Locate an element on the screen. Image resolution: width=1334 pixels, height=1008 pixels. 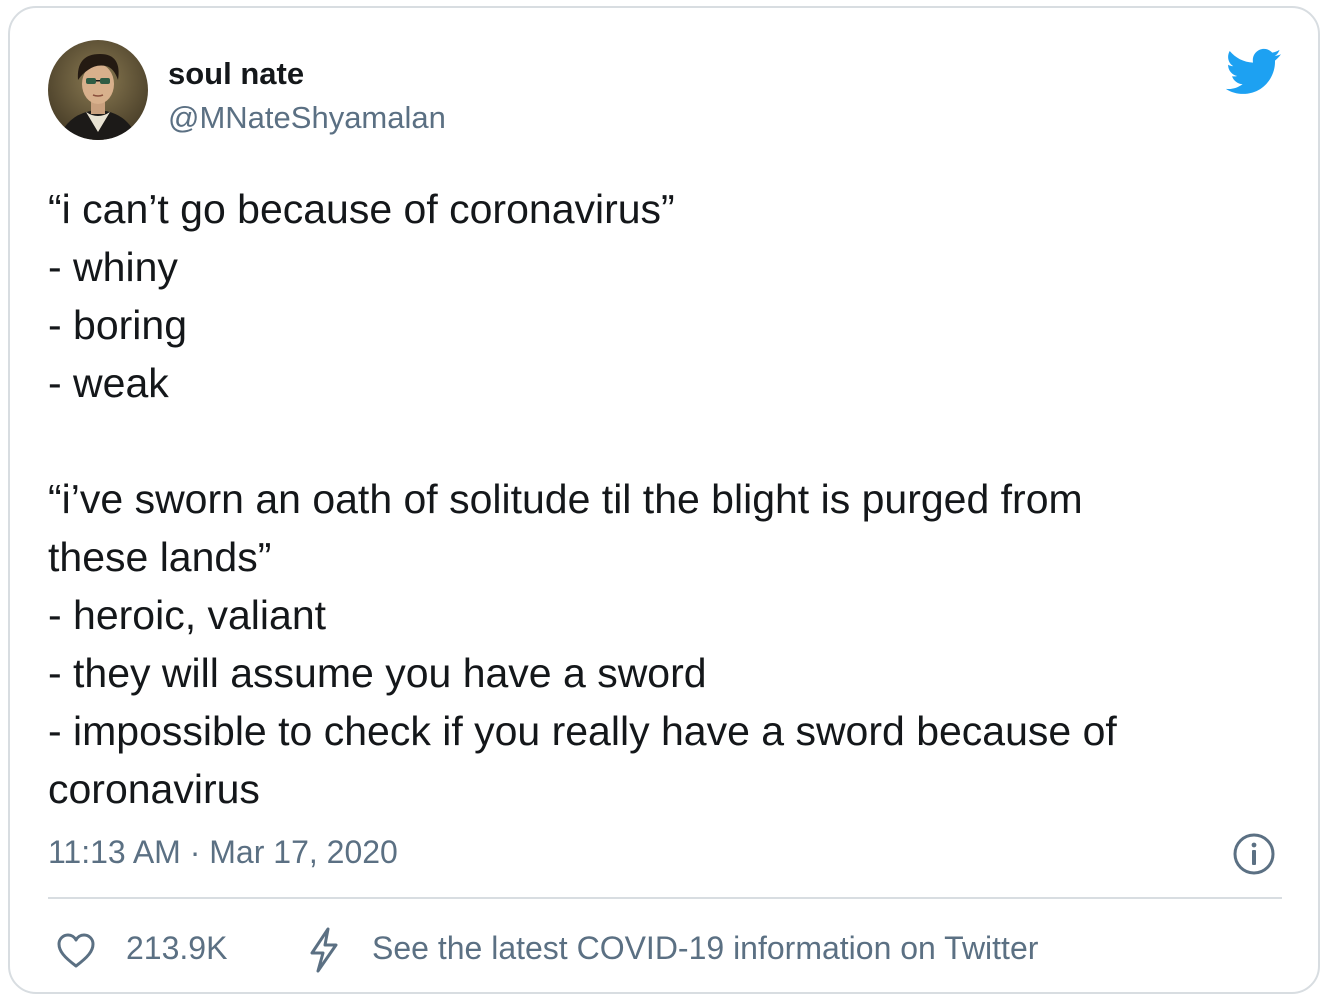
lightning-bolt-icon is located at coordinates (324, 950).